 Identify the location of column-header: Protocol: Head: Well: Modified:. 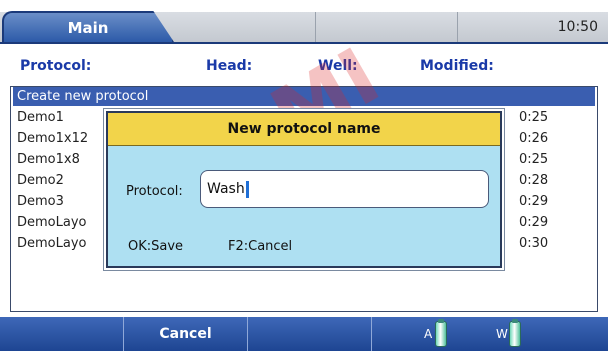
(304, 62).